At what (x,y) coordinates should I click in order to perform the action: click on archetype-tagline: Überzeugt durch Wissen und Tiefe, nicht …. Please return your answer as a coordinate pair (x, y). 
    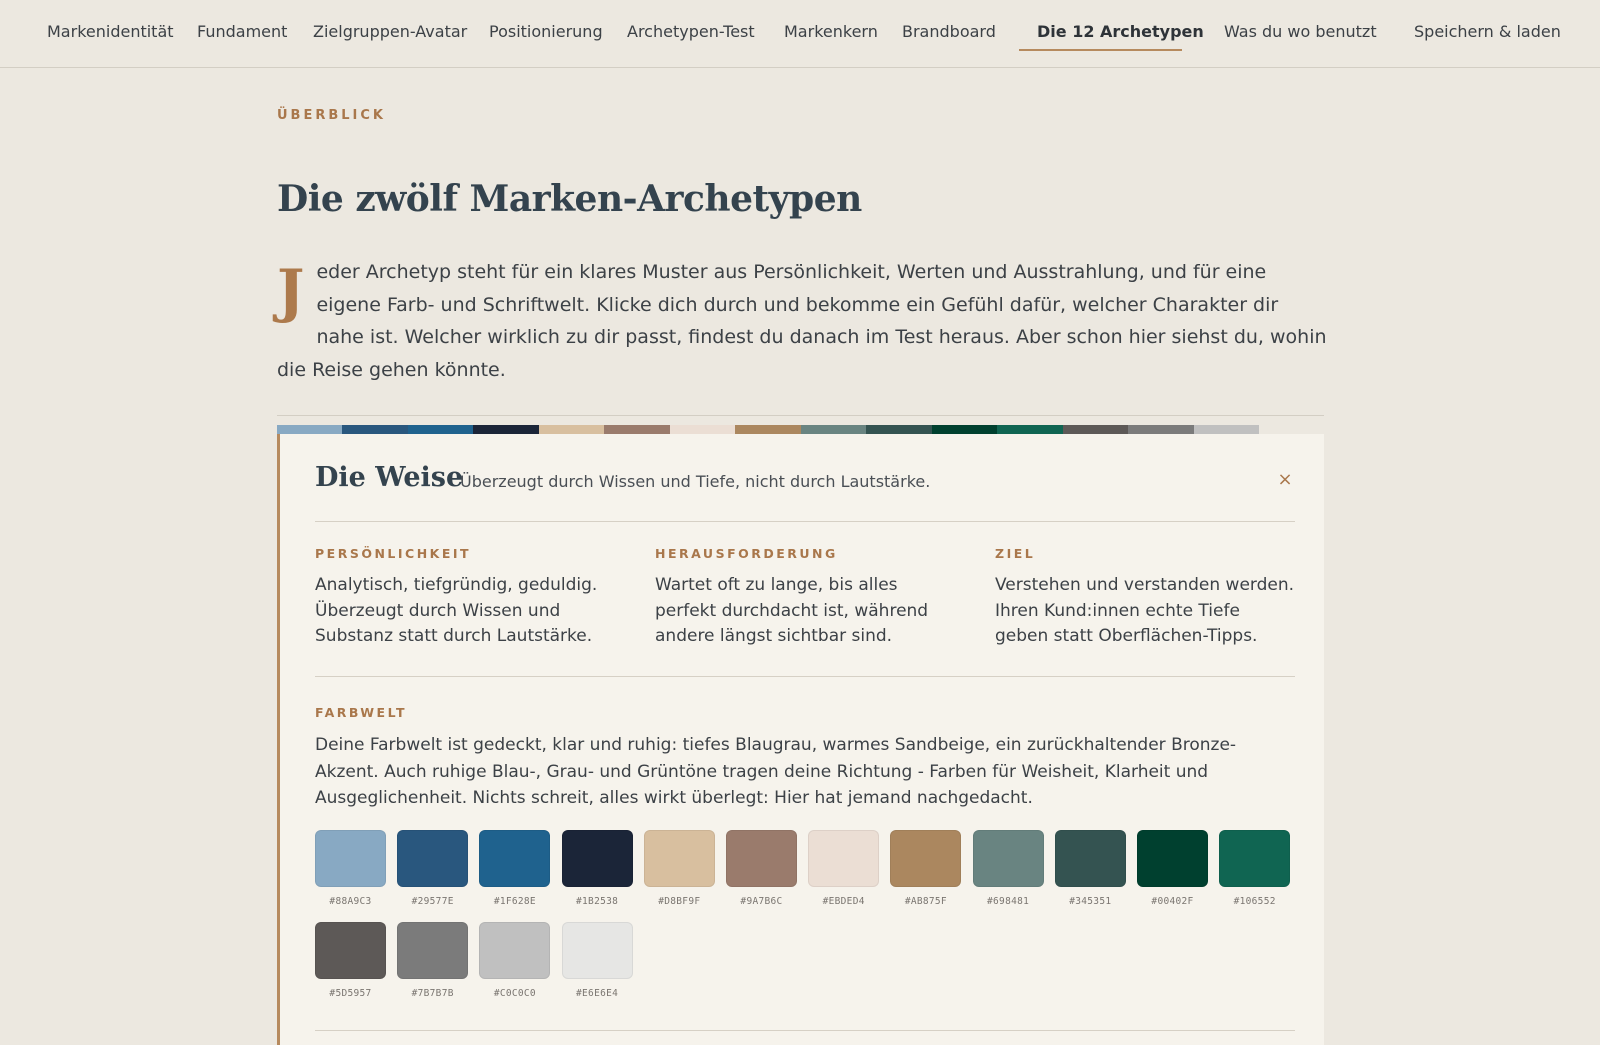
    Looking at the image, I should click on (695, 481).